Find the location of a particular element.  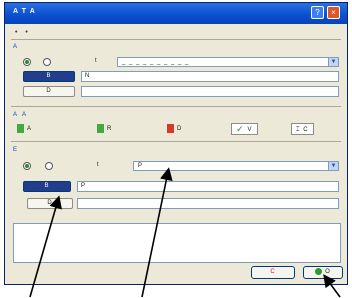

arrow-to-browse-button is located at coordinates (45, 246).